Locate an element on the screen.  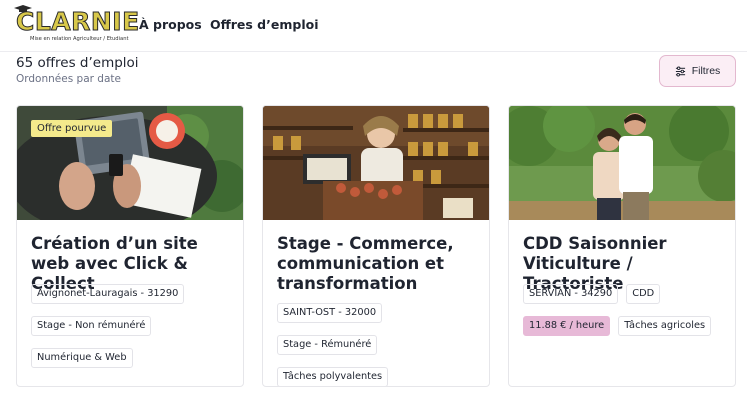
filters-button-label: Filtres is located at coordinates (706, 71).